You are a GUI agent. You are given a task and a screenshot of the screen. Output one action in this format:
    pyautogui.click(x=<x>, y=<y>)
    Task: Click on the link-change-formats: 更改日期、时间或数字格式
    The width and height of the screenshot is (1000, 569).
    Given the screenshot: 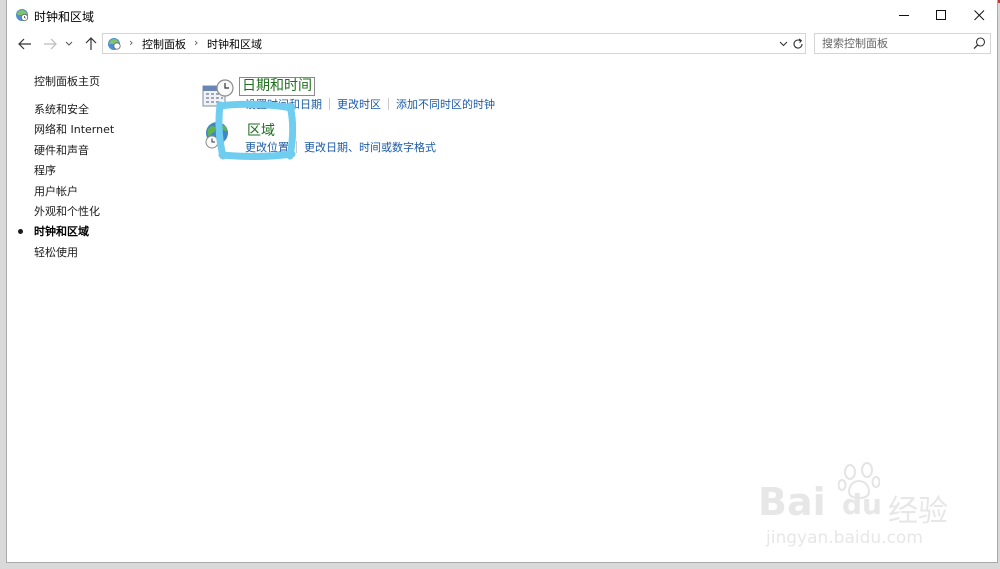 What is the action you would take?
    pyautogui.click(x=370, y=147)
    